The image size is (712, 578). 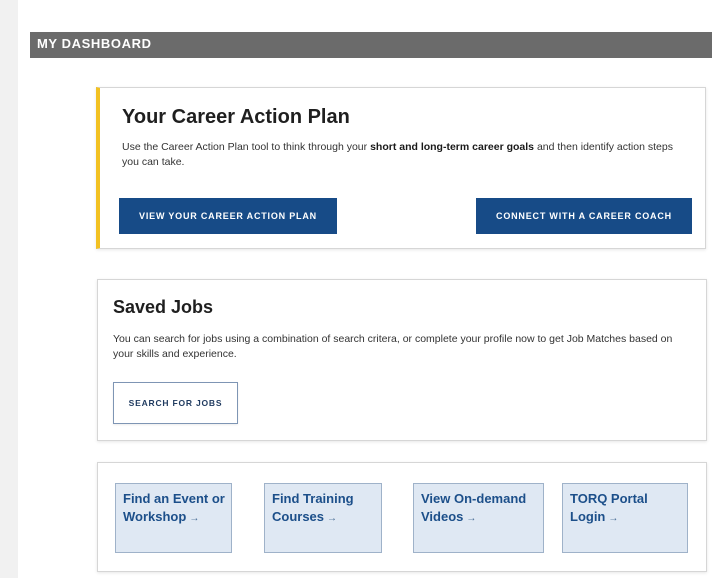 I want to click on page-title: MY DASHBOARD, so click(x=94, y=43).